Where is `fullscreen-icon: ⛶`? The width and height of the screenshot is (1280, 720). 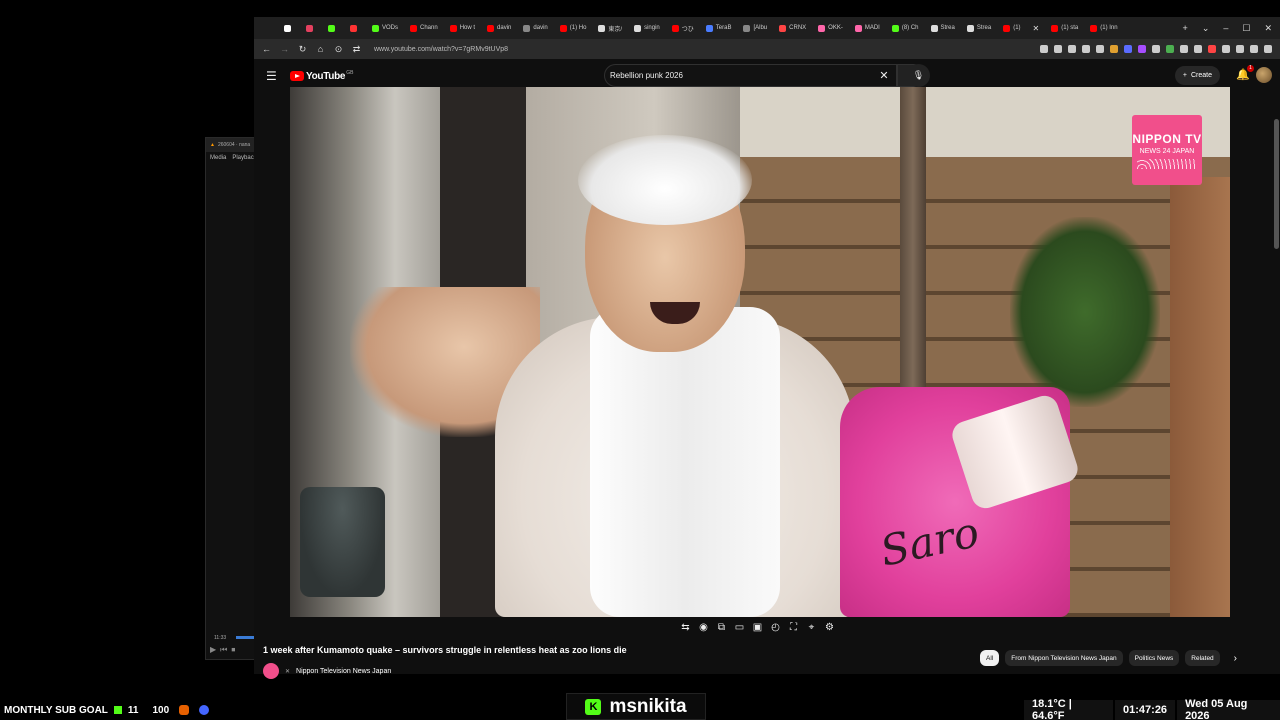 fullscreen-icon: ⛶ is located at coordinates (793, 627).